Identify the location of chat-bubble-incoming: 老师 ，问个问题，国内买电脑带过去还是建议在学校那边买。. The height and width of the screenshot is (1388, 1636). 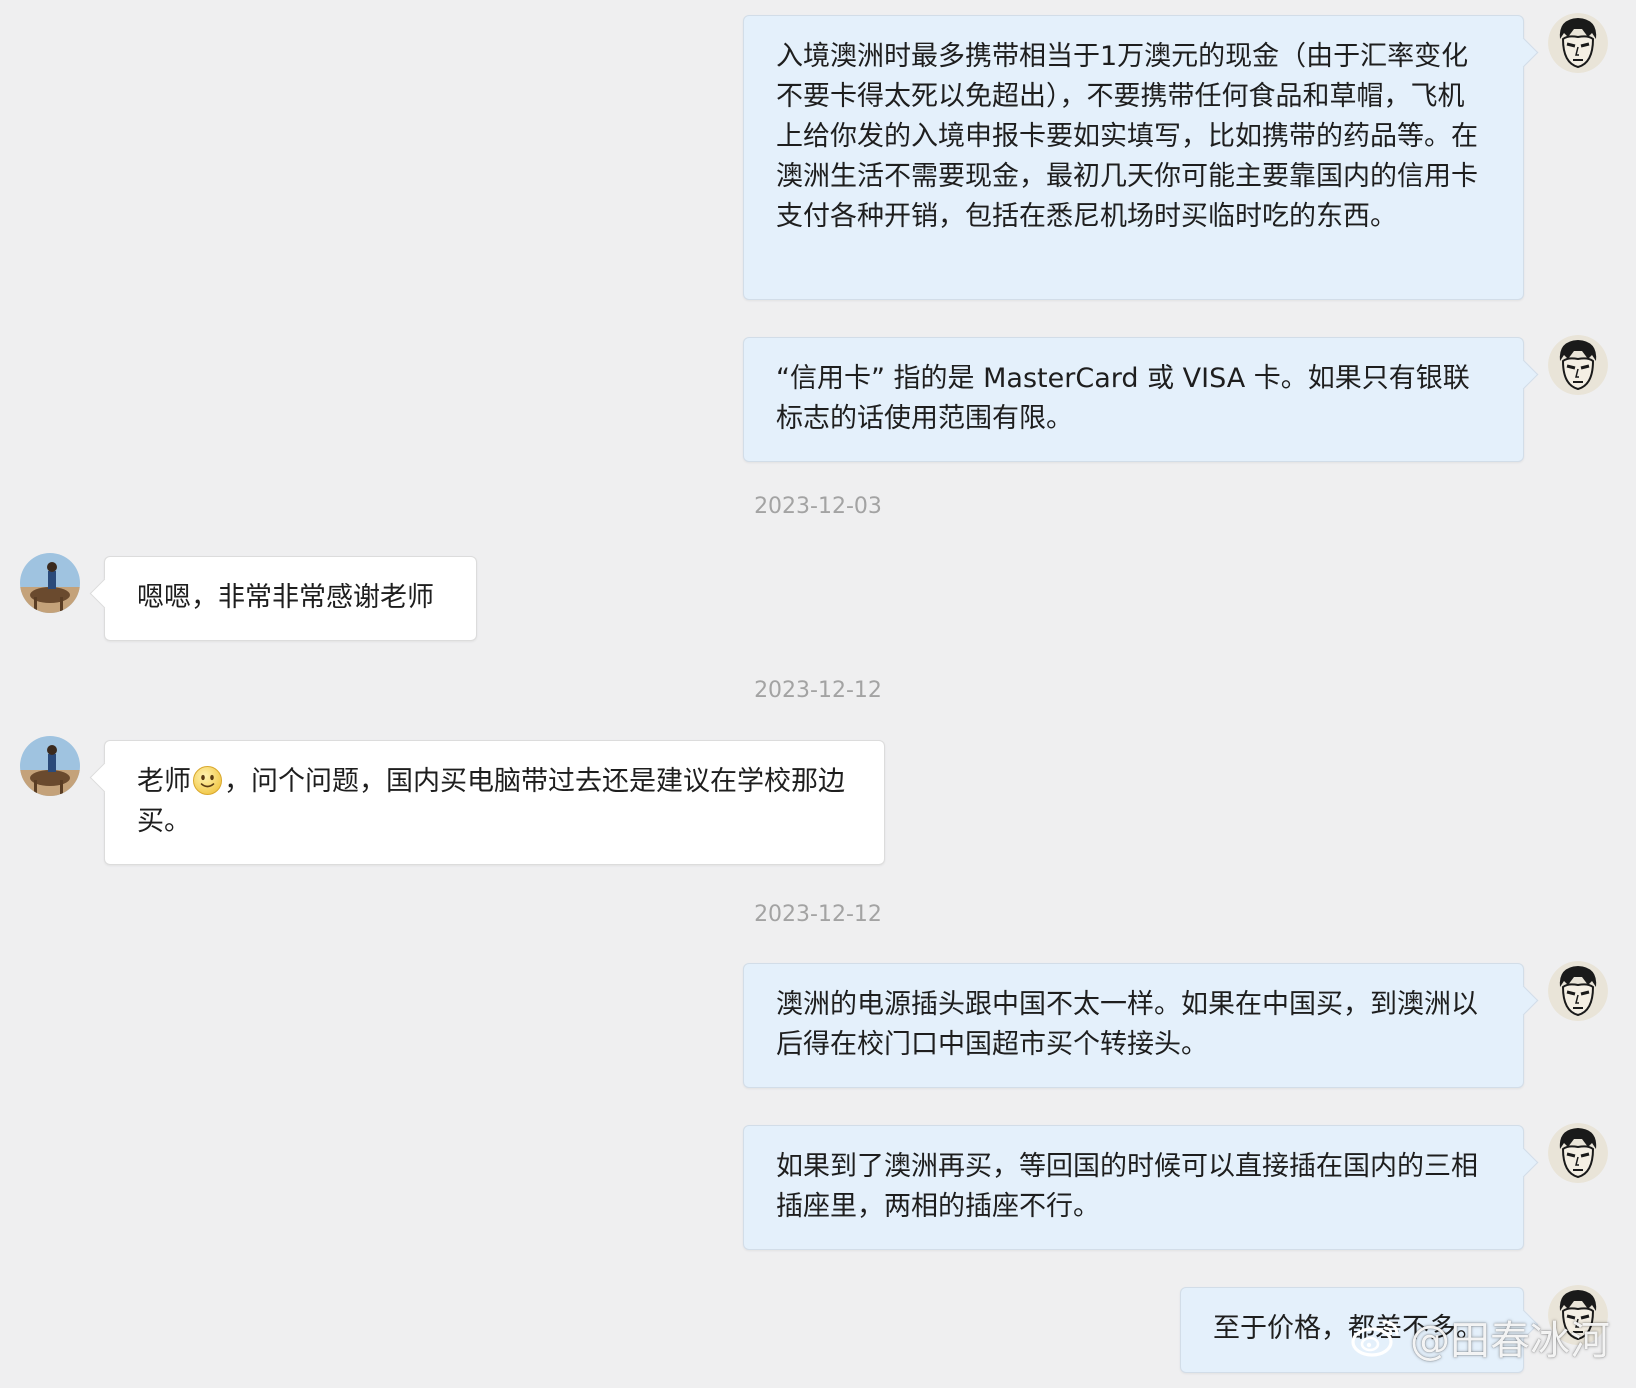
(494, 802).